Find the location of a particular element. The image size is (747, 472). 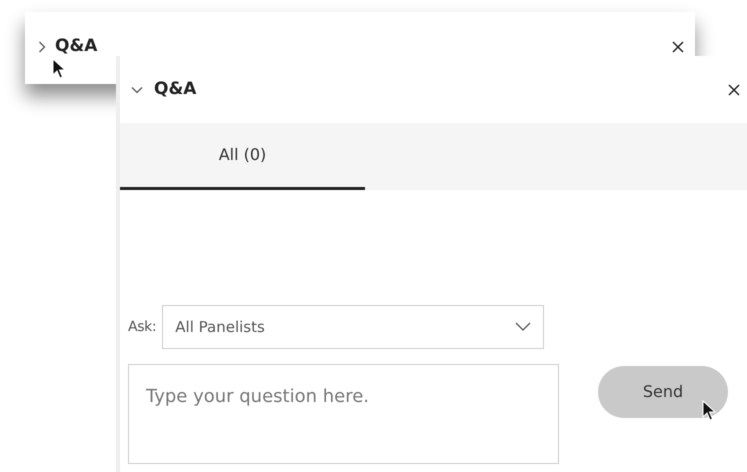

tab: All (0) is located at coordinates (242, 156).